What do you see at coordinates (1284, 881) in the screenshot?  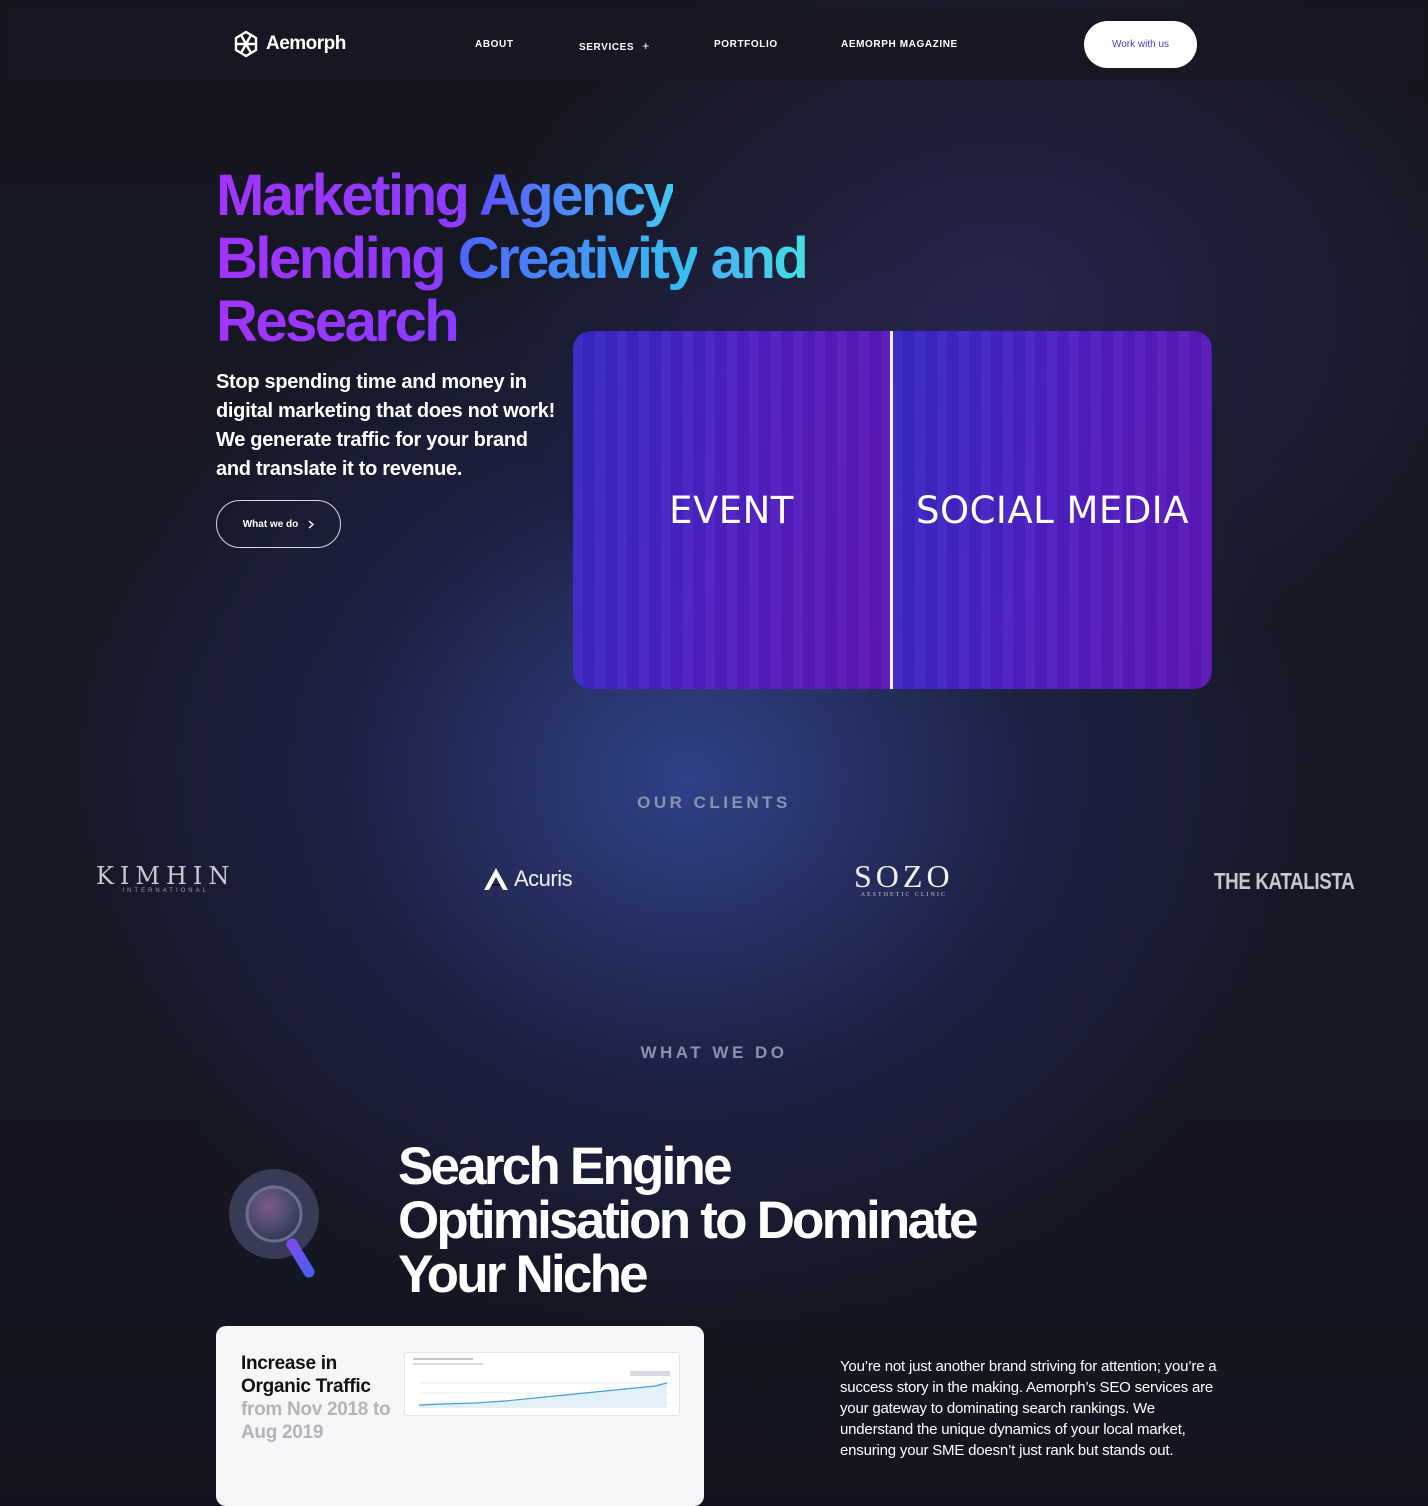 I see `client-logo-katalista: THE KATALISTA` at bounding box center [1284, 881].